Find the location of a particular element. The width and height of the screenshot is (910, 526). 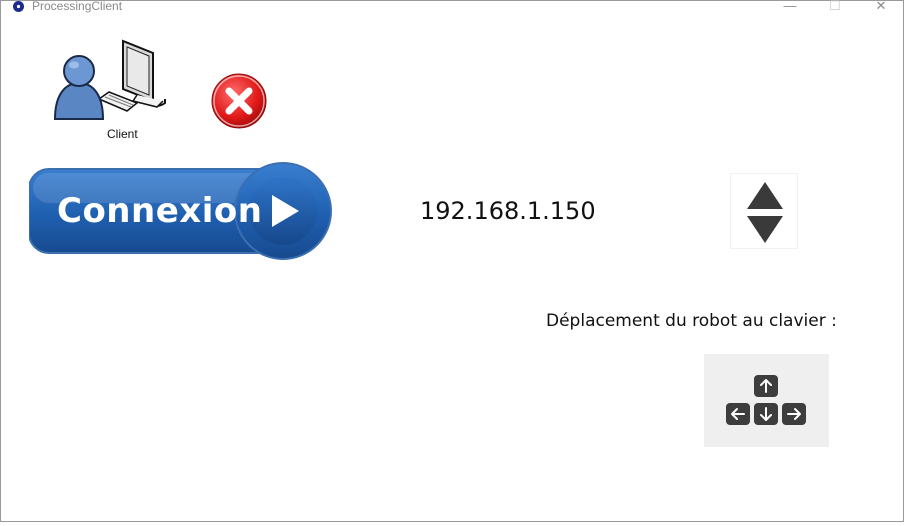

user-computer-icon is located at coordinates (109, 79).